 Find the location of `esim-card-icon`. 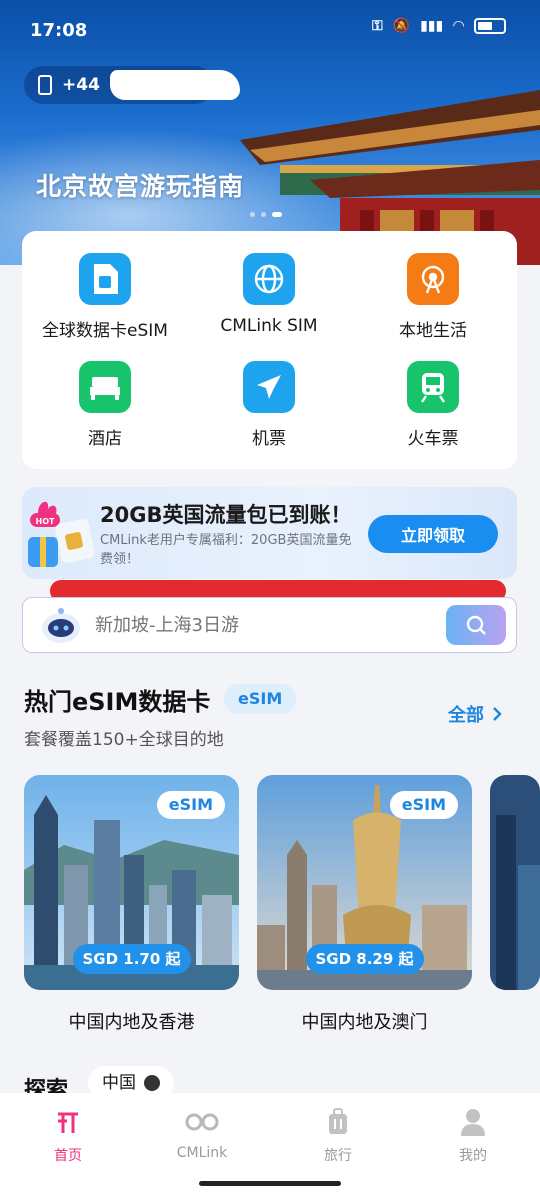

esim-card-icon is located at coordinates (105, 279).